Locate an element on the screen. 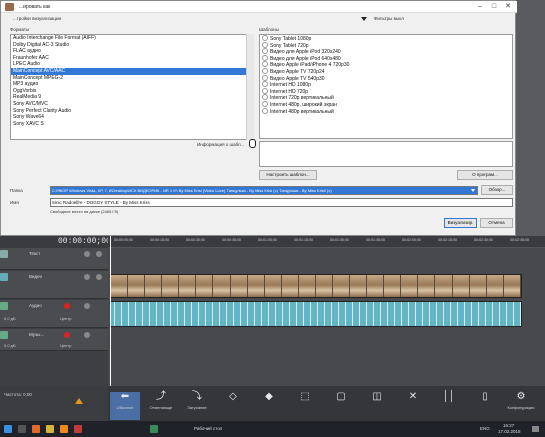 The width and height of the screenshot is (545, 437). language-indicator: ENG is located at coordinates (485, 428).